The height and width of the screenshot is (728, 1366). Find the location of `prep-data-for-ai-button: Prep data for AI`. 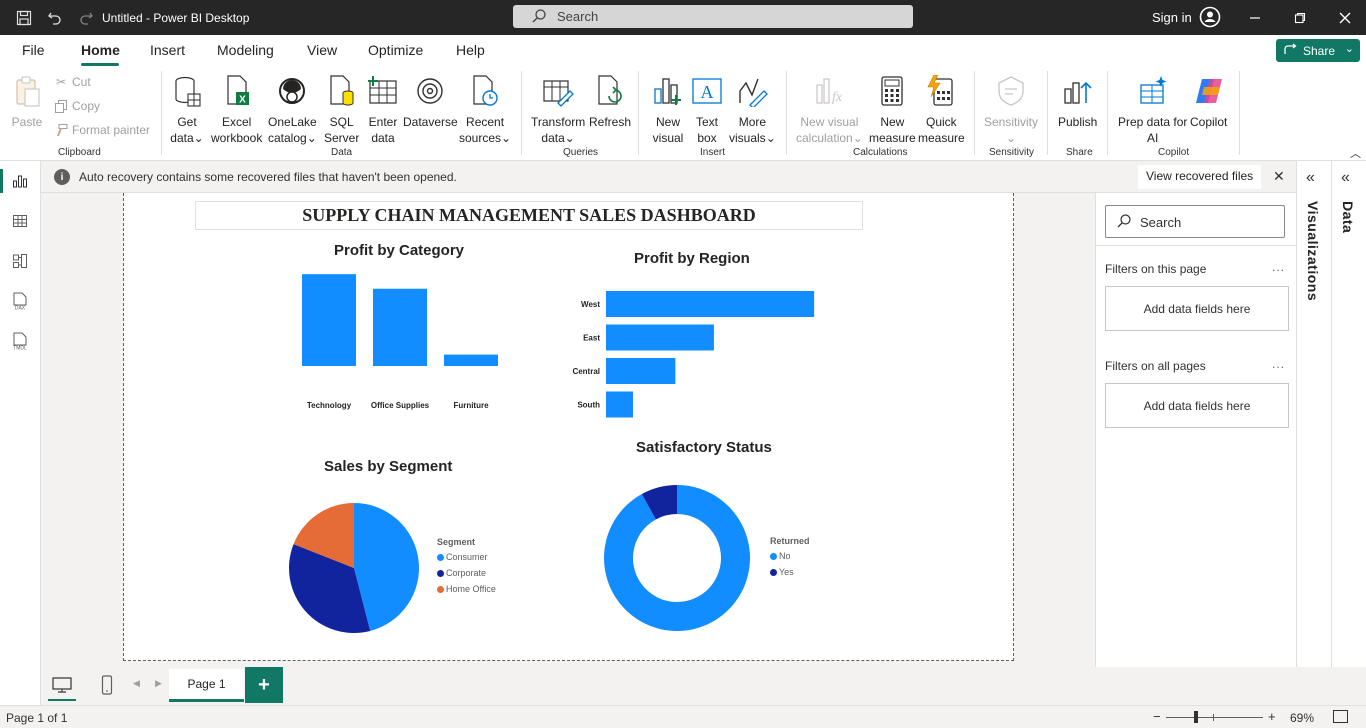

prep-data-for-ai-button: Prep data for AI is located at coordinates (1152, 109).